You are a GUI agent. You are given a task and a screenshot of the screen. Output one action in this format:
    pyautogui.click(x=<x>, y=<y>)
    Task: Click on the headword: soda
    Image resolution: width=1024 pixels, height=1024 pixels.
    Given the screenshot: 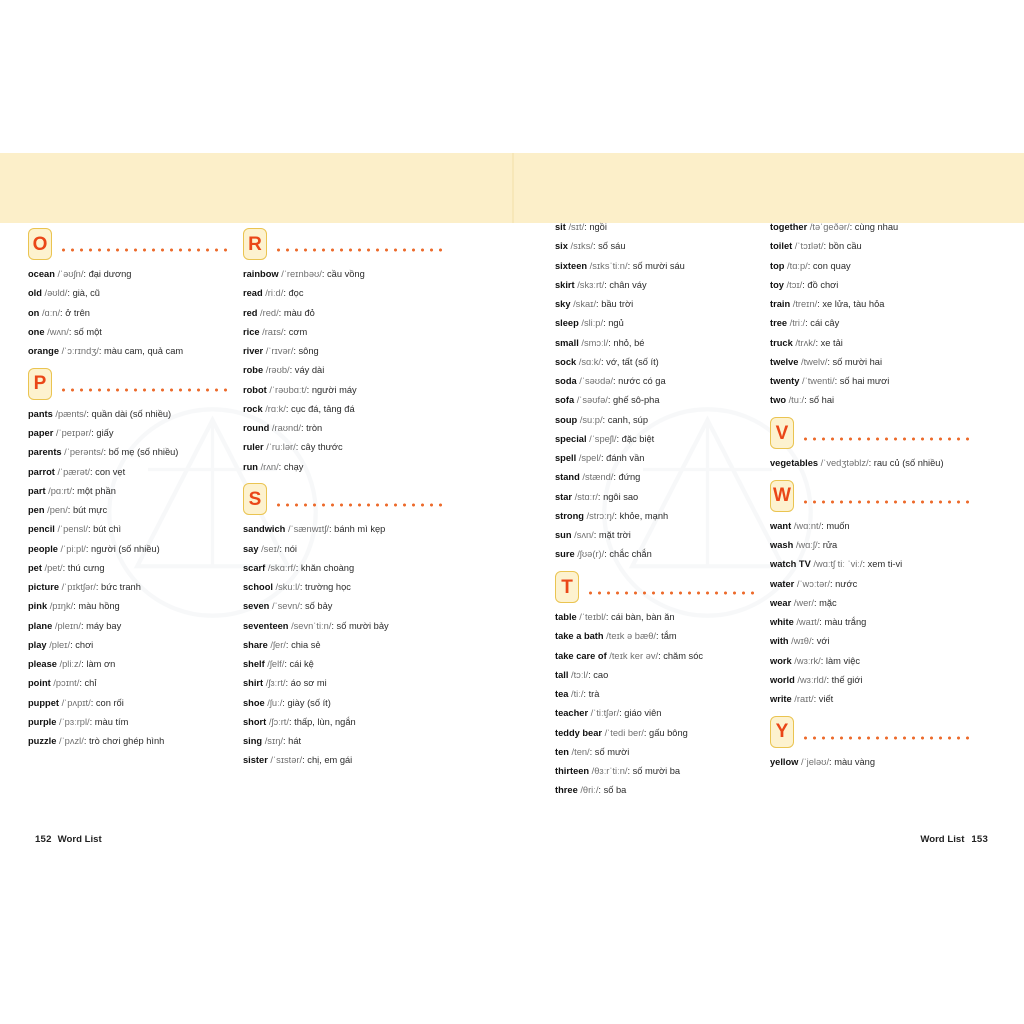 What is the action you would take?
    pyautogui.click(x=566, y=381)
    